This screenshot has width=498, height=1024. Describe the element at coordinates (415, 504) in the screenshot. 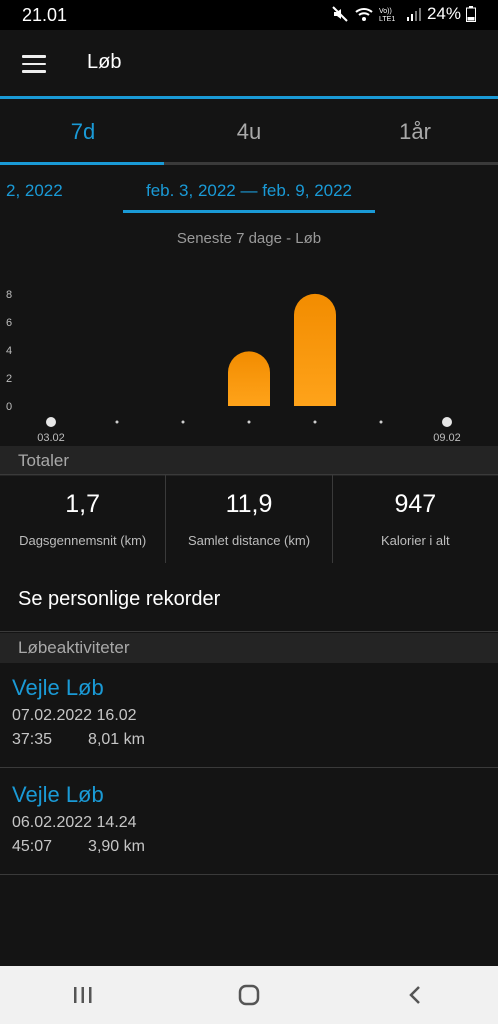

I see `stat-value: 947` at that location.